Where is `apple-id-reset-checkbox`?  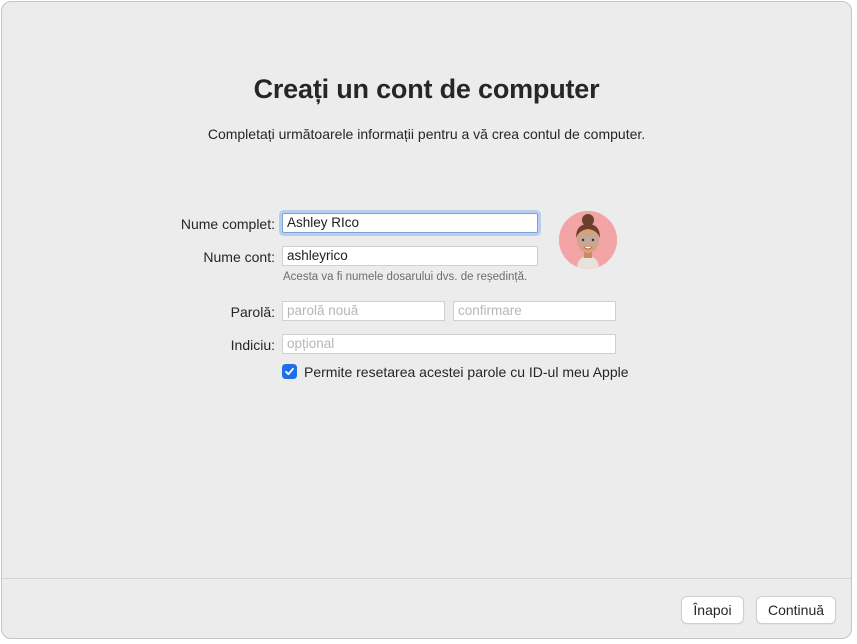 apple-id-reset-checkbox is located at coordinates (289, 371).